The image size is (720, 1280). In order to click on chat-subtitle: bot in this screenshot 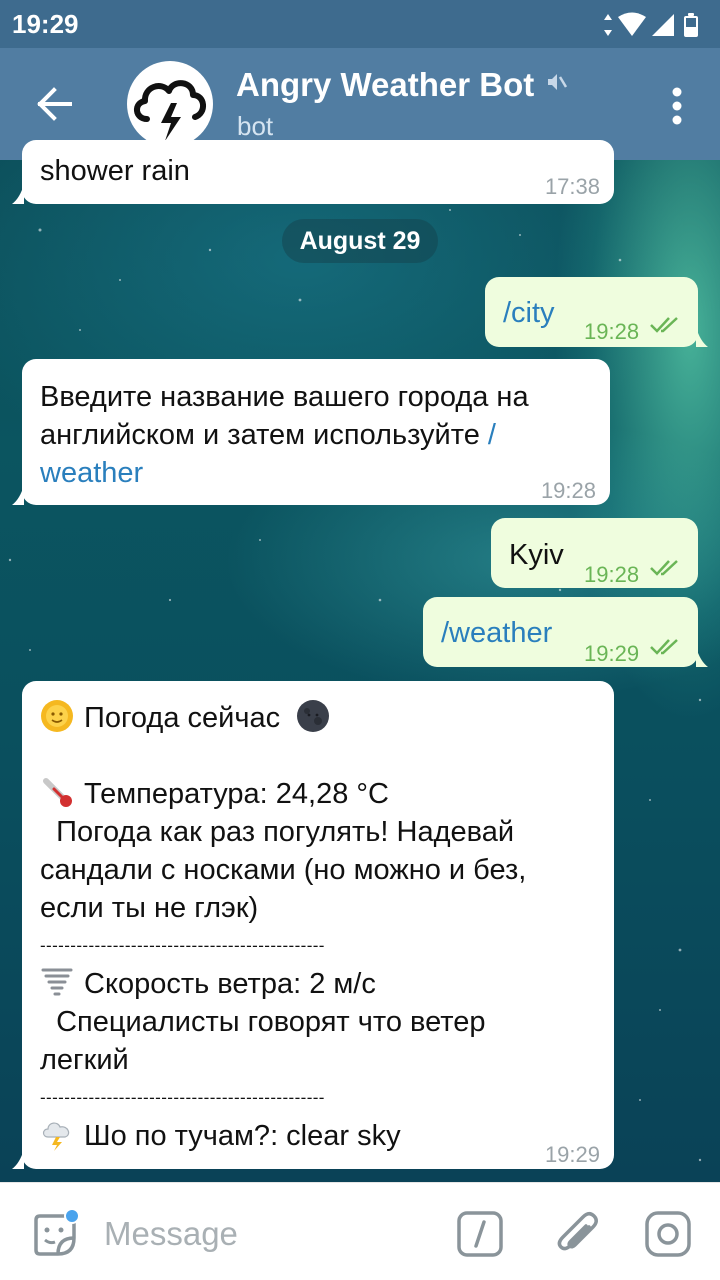, I will do `click(255, 126)`.